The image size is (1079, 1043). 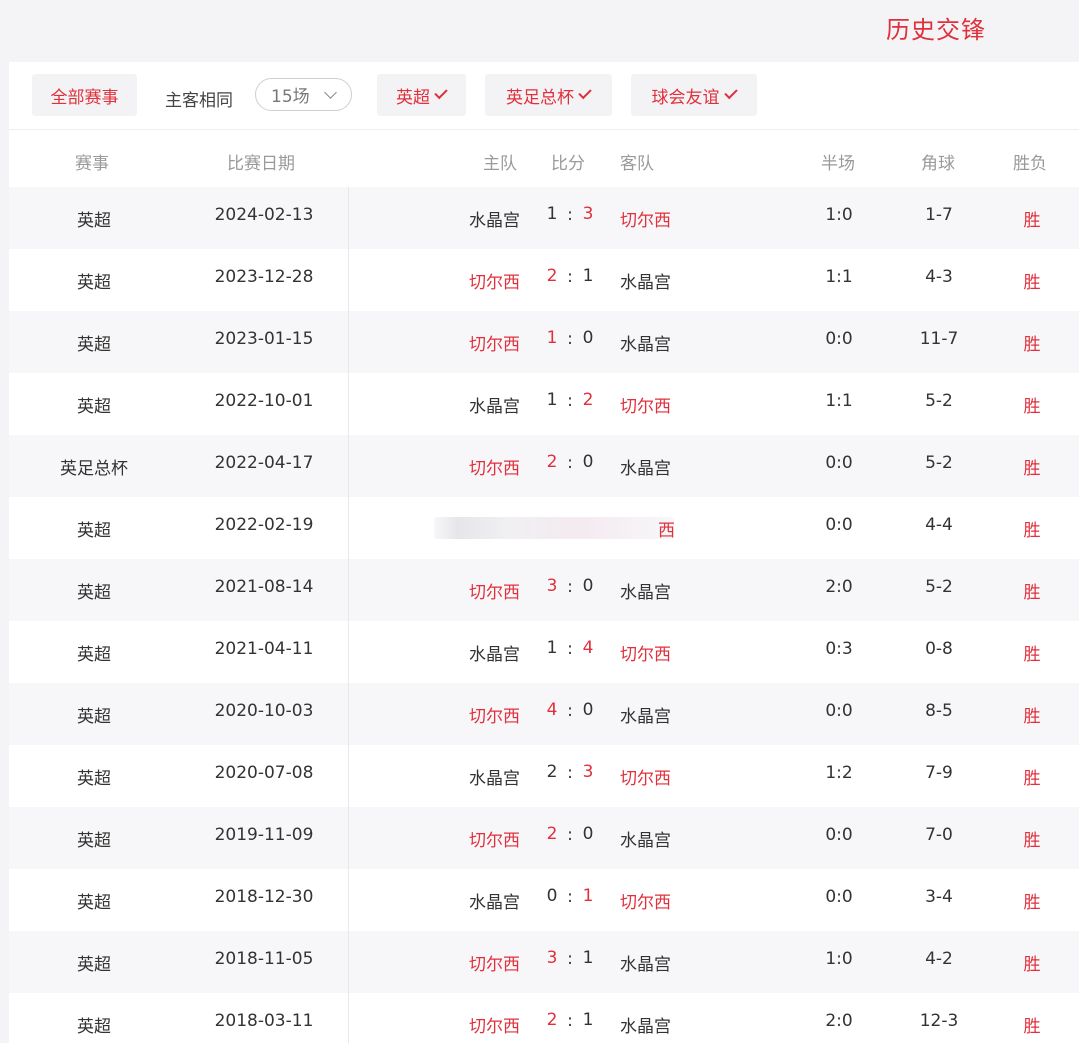 I want to click on same-home-away-toggle: 主客相同, so click(x=199, y=98).